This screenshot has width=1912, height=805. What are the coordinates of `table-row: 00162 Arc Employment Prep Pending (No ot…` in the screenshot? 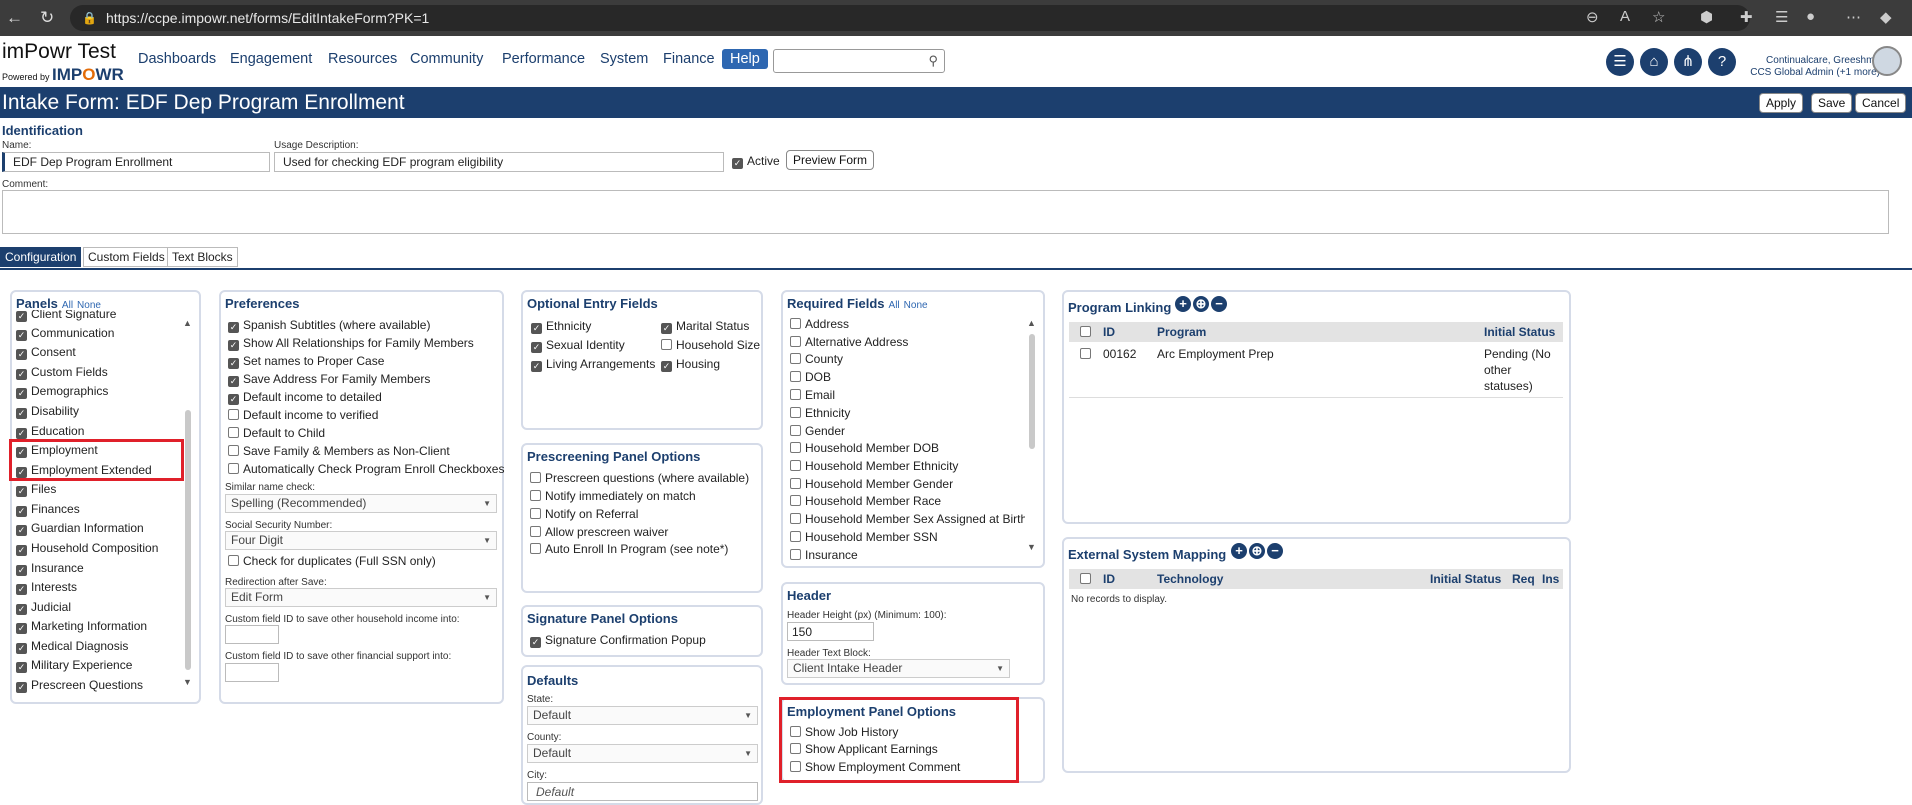 It's located at (1316, 371).